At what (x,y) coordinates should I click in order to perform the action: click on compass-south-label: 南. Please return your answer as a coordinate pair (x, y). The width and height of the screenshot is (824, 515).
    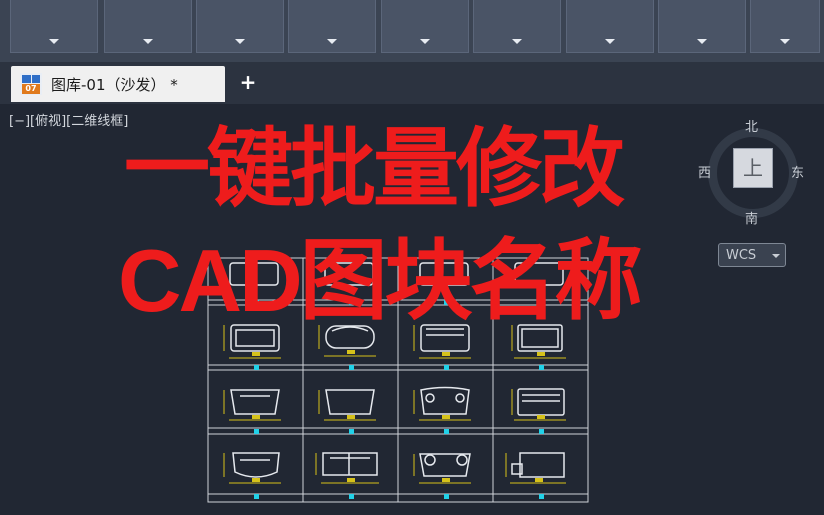
    Looking at the image, I should click on (751, 217).